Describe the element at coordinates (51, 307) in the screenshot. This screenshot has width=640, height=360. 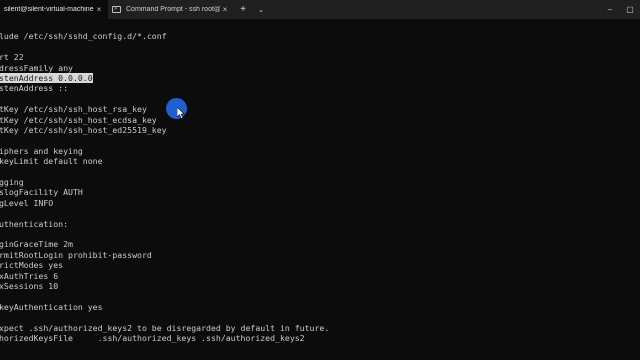
I see `terminal-line: keyAuthentication yes` at that location.